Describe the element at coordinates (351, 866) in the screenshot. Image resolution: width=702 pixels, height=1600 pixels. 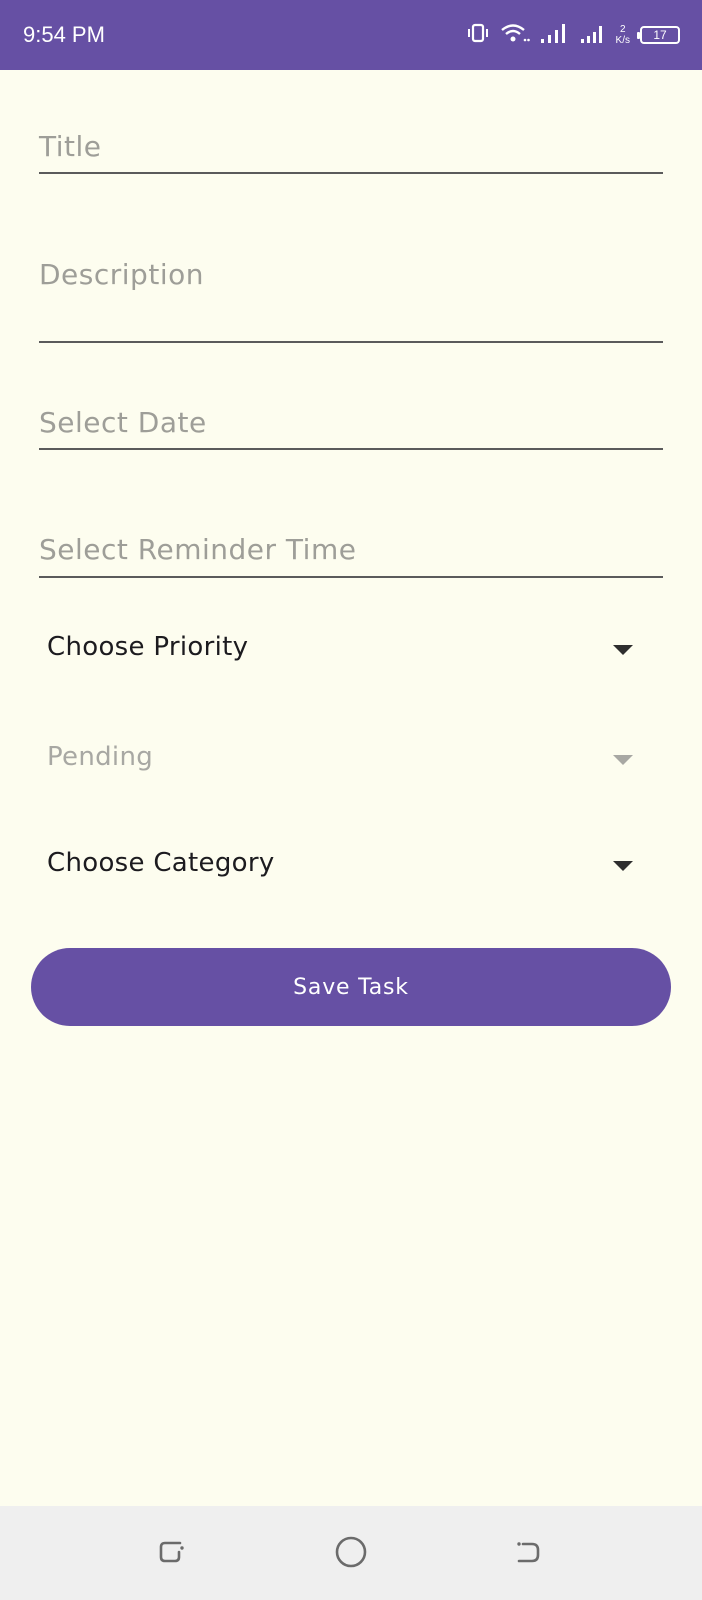
I see `category-dropdown: Choose Category` at that location.